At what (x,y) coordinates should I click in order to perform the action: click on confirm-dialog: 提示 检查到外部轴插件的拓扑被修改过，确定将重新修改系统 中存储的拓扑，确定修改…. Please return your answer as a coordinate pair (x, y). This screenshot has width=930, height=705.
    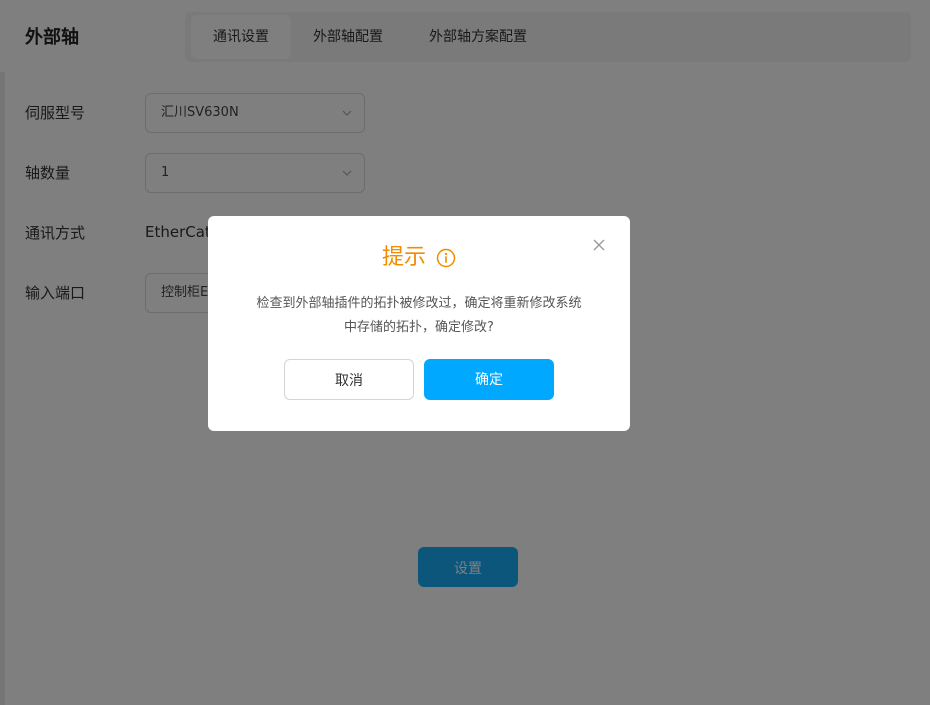
    Looking at the image, I should click on (419, 323).